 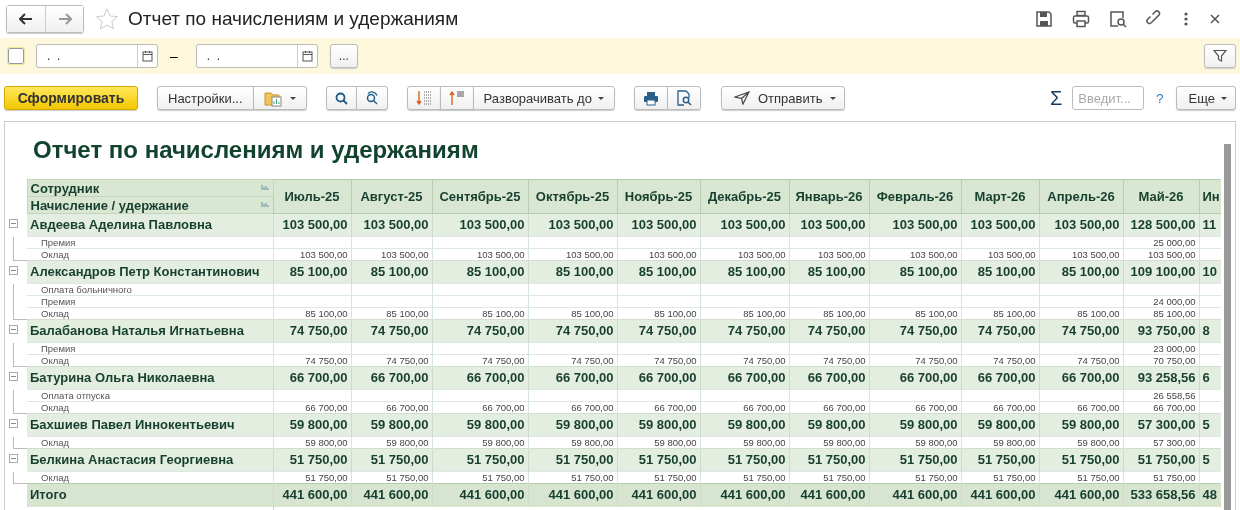 What do you see at coordinates (650, 98) in the screenshot?
I see `print-button` at bounding box center [650, 98].